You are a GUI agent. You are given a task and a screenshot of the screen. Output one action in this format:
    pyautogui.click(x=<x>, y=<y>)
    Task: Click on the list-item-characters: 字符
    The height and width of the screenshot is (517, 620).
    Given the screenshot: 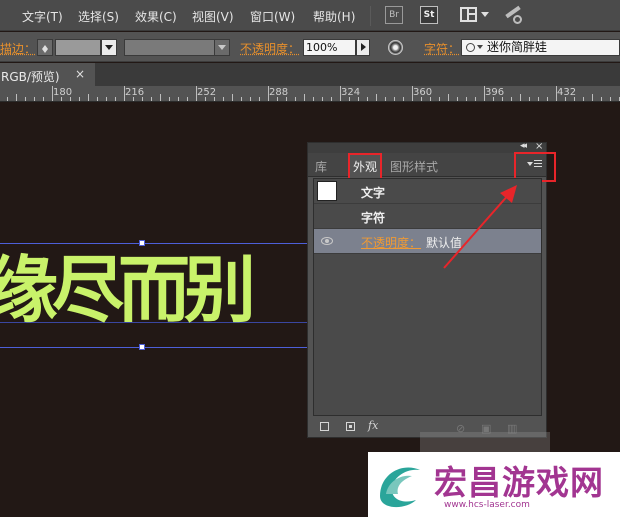 What is the action you would take?
    pyautogui.click(x=427, y=216)
    